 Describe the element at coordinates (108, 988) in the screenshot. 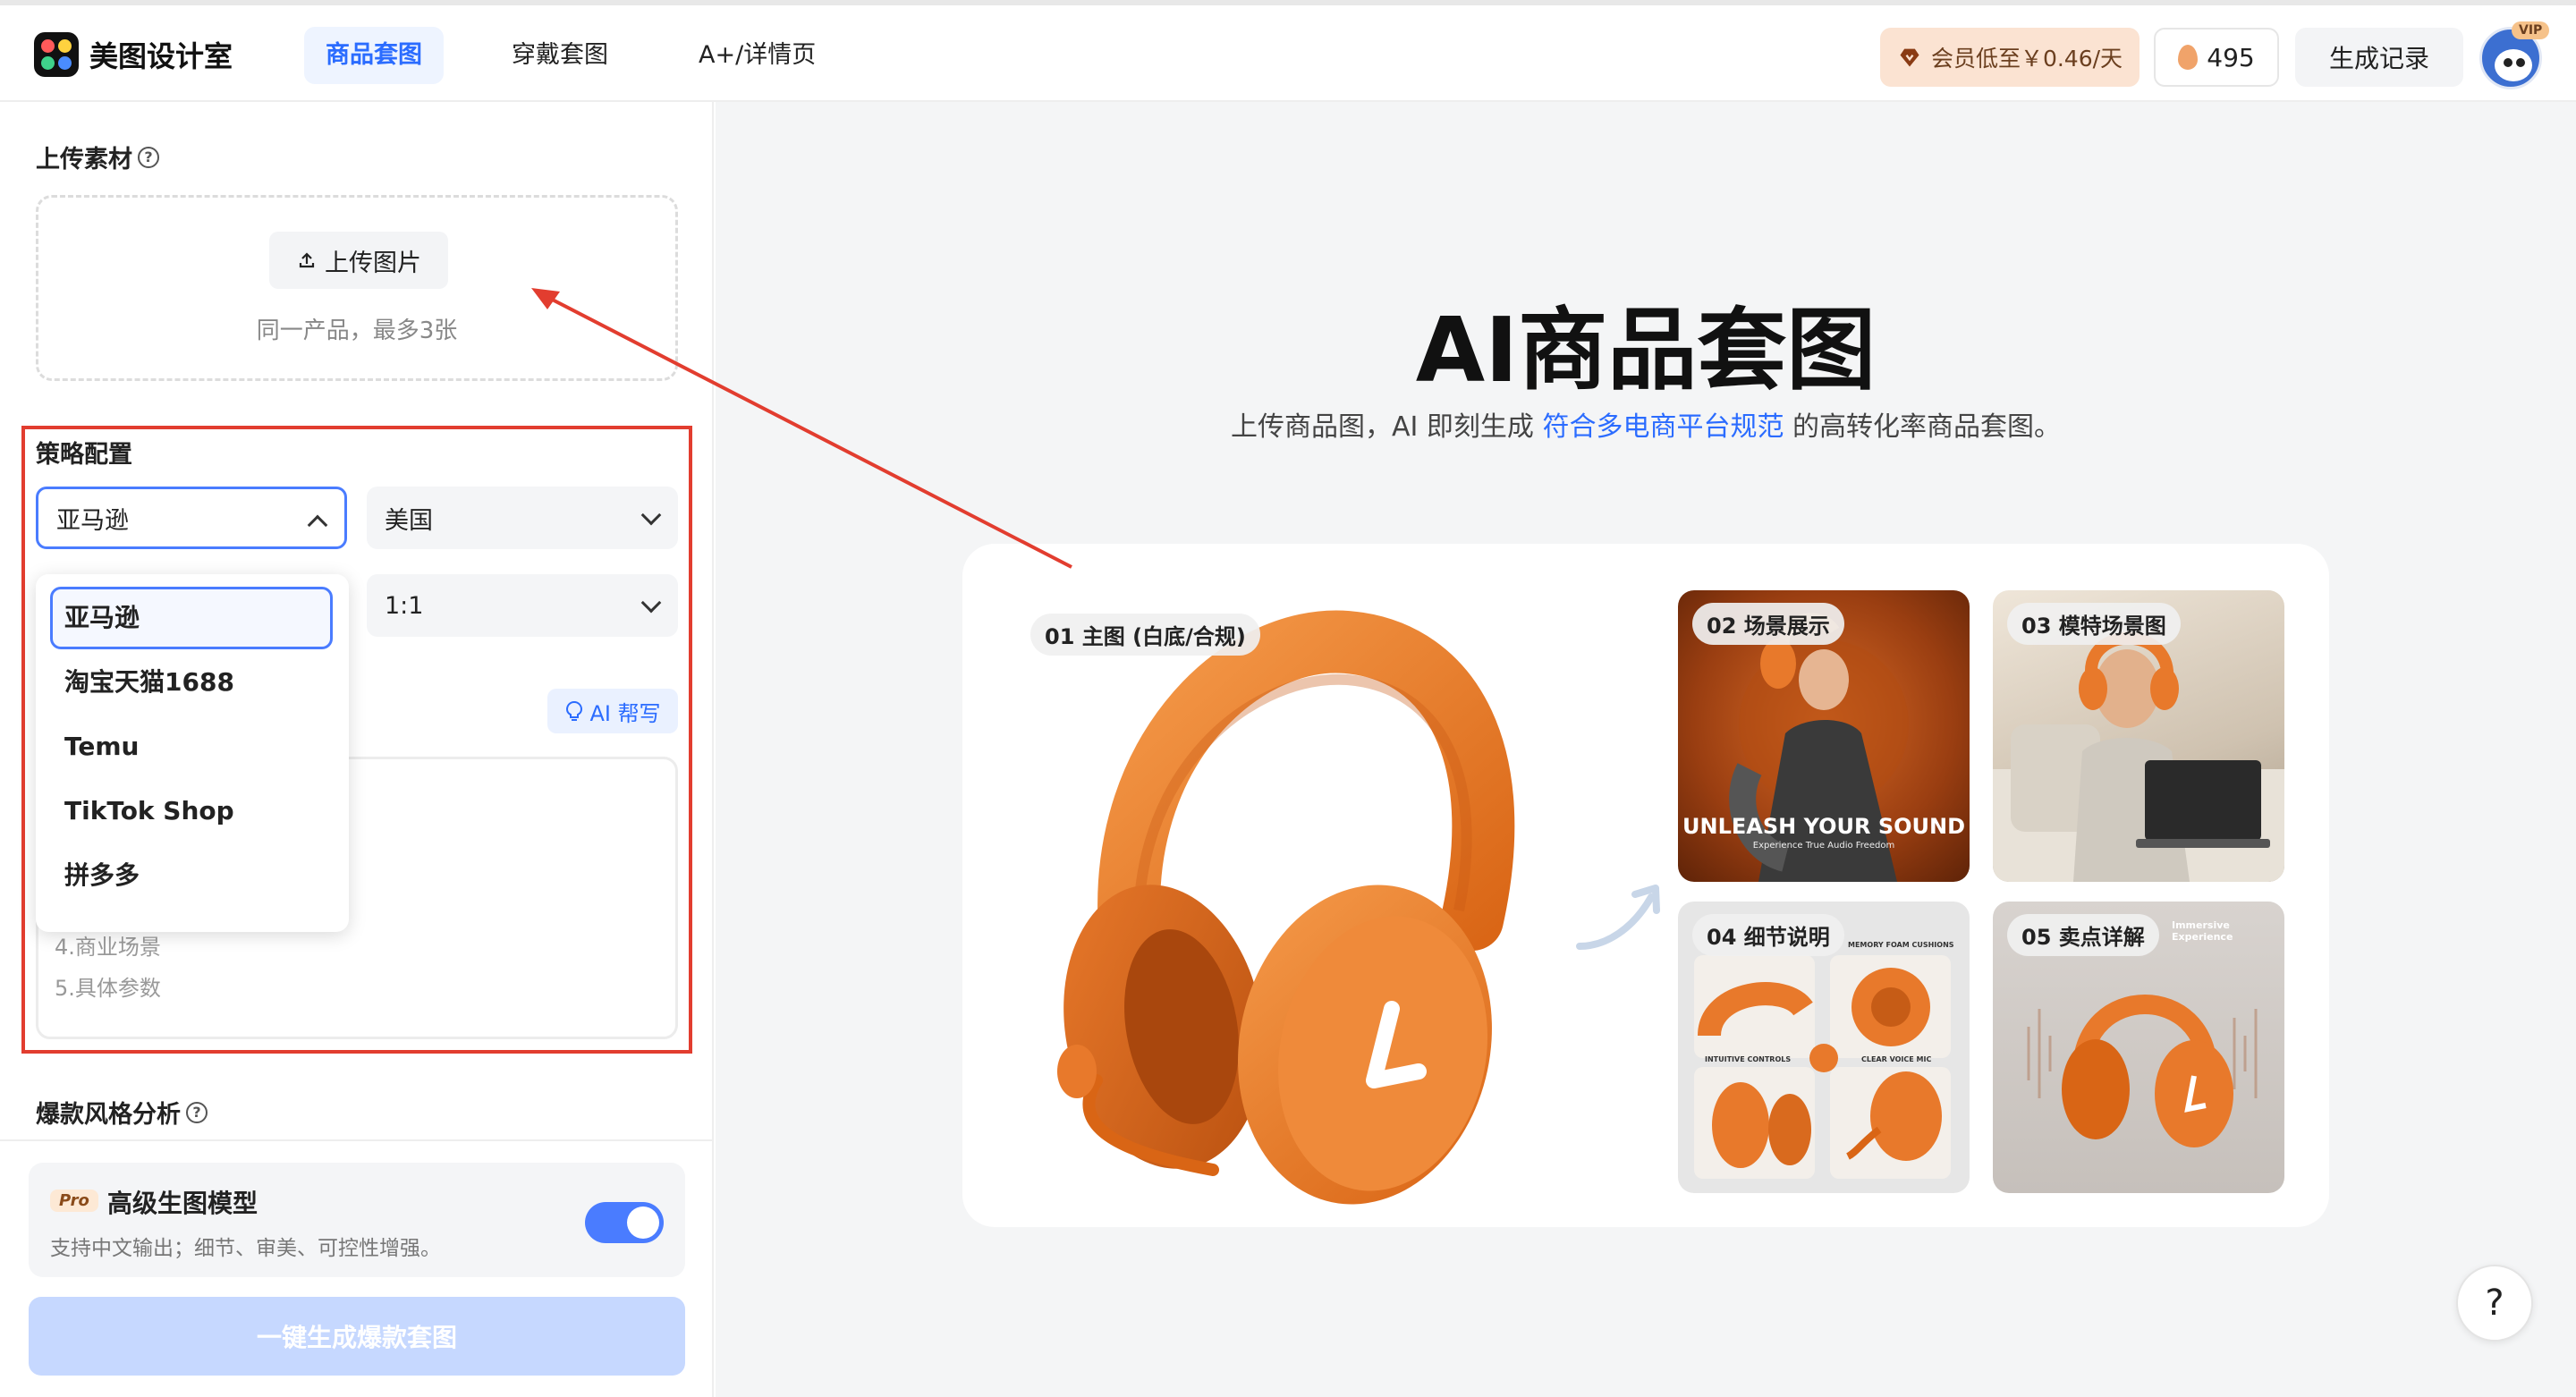

I see `textarea-line: 5.具体参数` at that location.